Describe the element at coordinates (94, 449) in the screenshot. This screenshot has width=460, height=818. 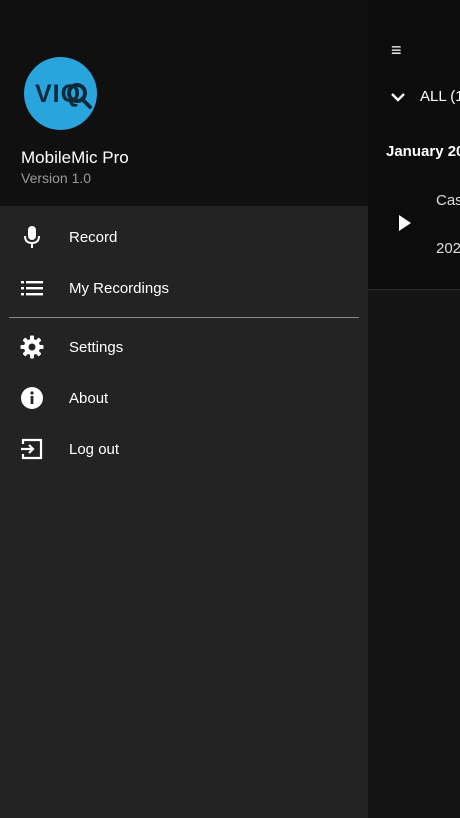
I see `menu-label-log-out: Log out` at that location.